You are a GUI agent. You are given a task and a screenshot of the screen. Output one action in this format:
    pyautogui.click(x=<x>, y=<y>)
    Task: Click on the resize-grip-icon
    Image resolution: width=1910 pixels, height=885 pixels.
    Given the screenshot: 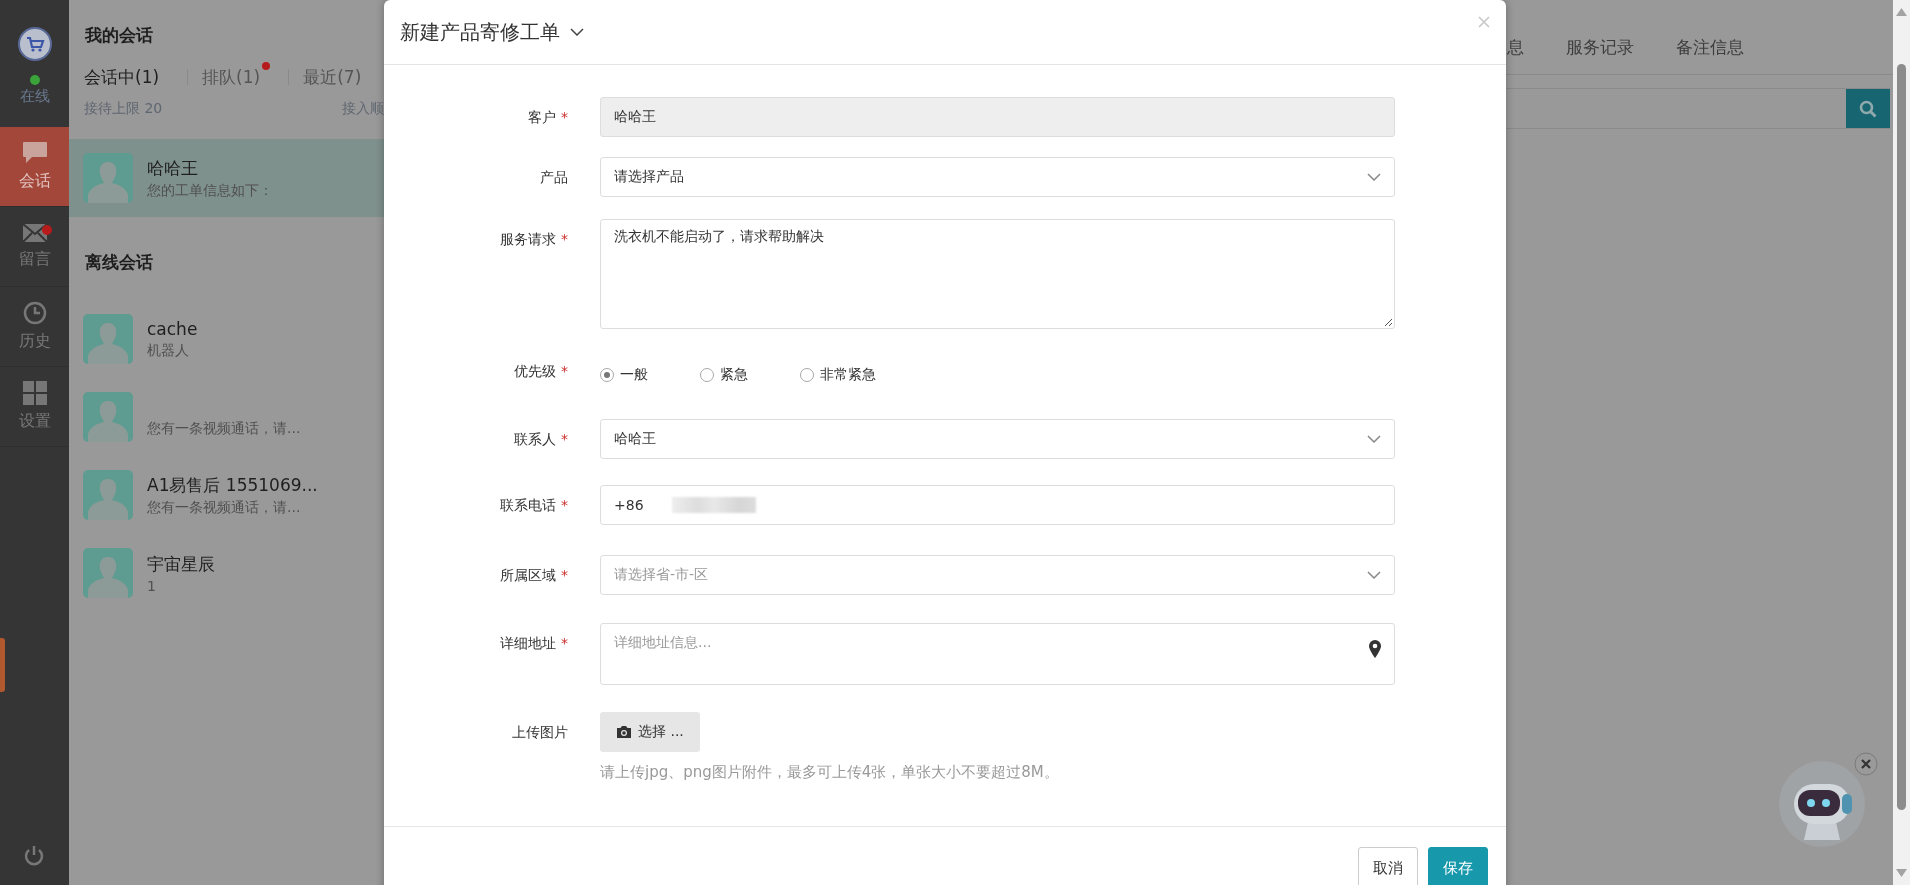 What is the action you would take?
    pyautogui.click(x=1388, y=322)
    